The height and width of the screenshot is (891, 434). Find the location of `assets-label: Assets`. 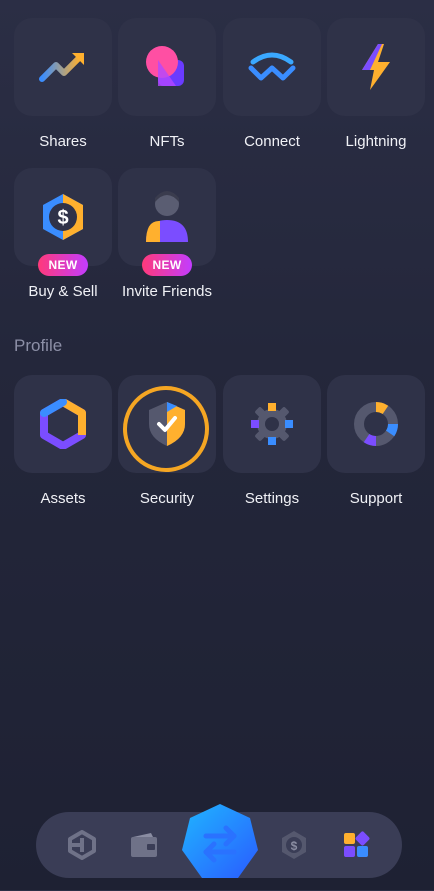

assets-label: Assets is located at coordinates (63, 498).